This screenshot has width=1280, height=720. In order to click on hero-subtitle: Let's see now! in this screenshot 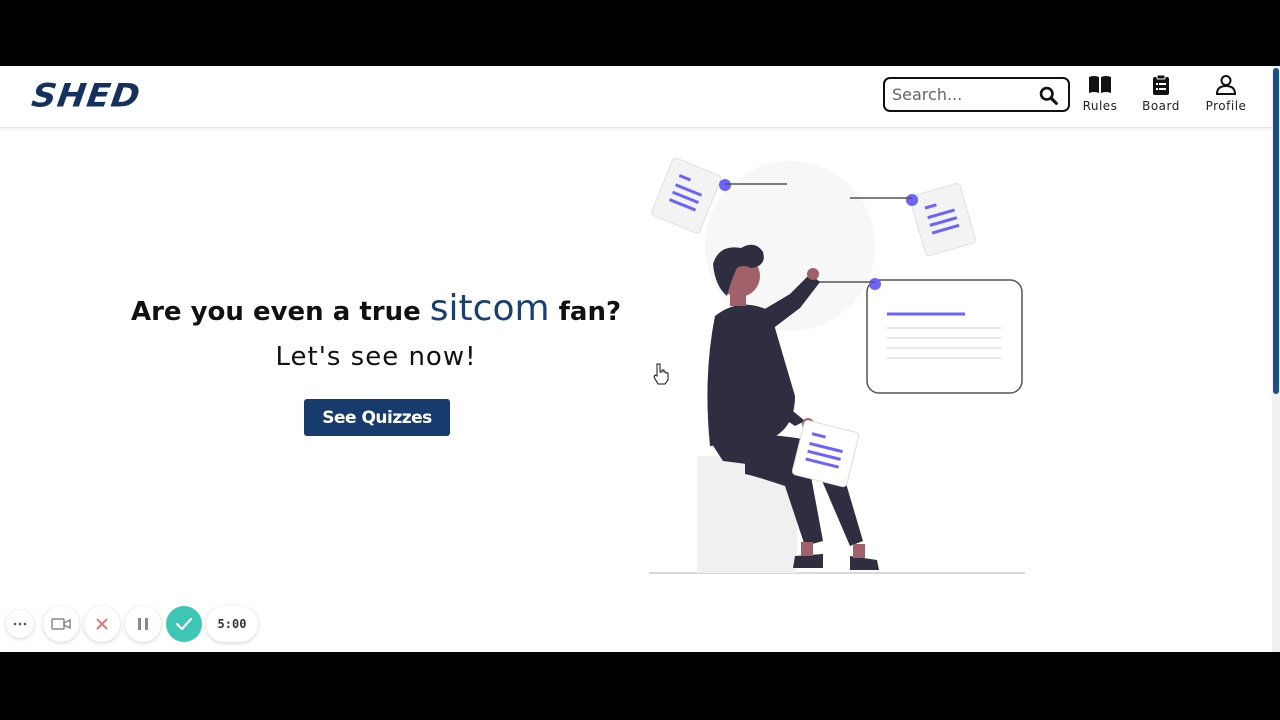, I will do `click(376, 357)`.